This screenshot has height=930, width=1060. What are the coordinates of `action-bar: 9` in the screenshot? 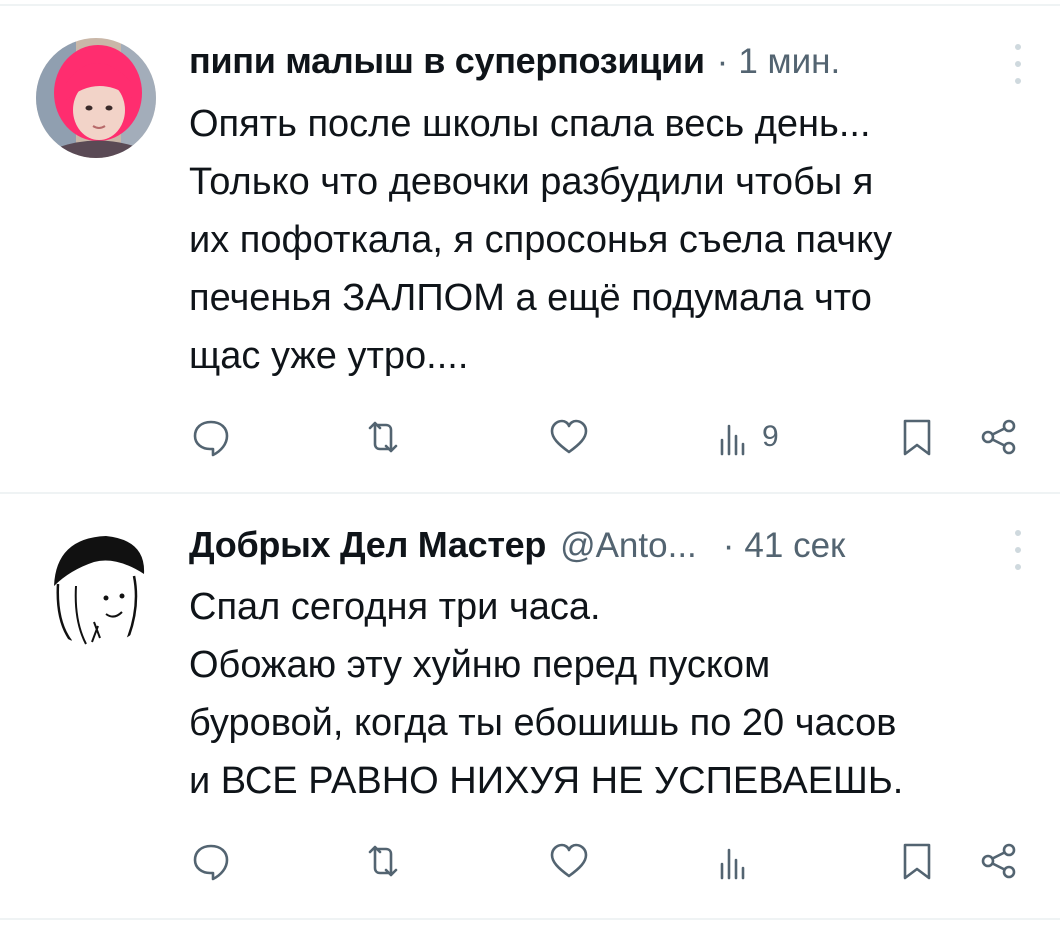 It's located at (530, 440).